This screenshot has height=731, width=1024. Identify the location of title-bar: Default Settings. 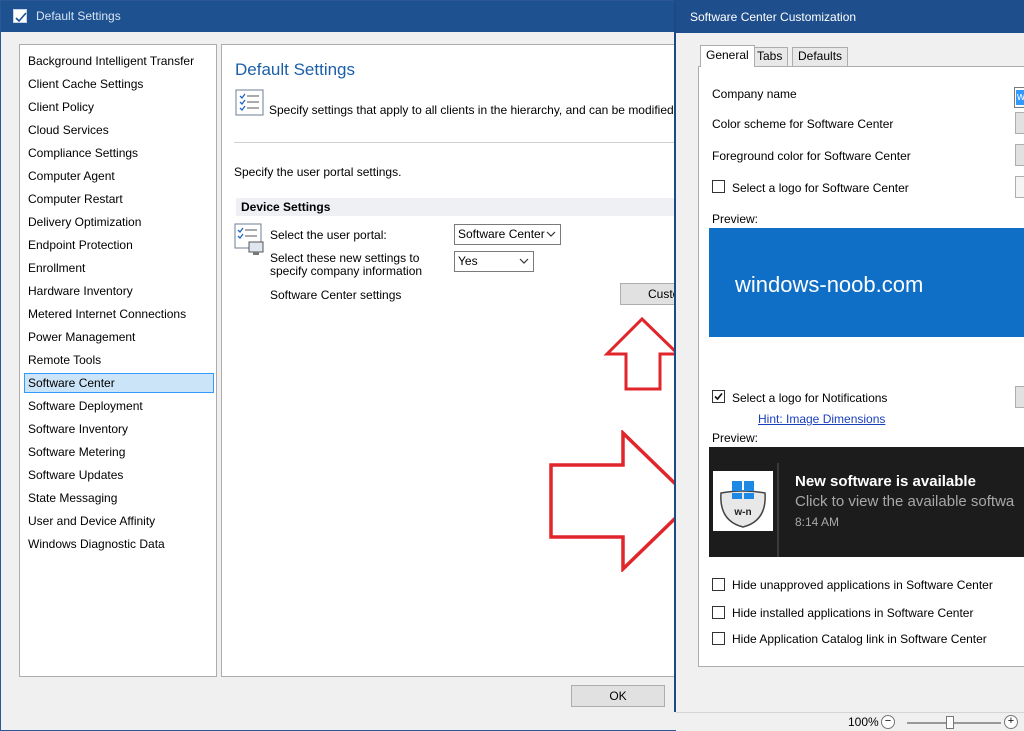
(340, 16).